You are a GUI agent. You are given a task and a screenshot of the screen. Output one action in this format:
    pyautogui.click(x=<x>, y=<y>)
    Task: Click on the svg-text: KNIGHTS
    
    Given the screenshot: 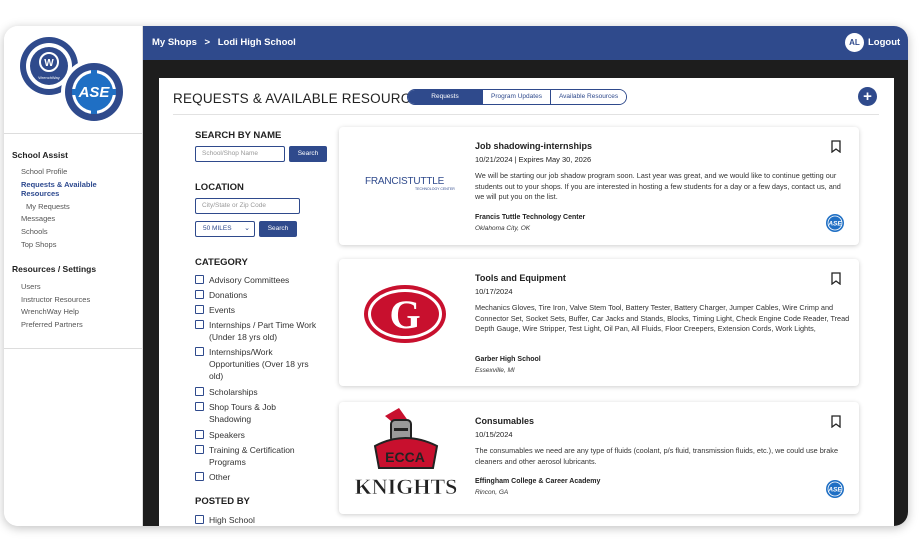 What is the action you would take?
    pyautogui.click(x=406, y=486)
    